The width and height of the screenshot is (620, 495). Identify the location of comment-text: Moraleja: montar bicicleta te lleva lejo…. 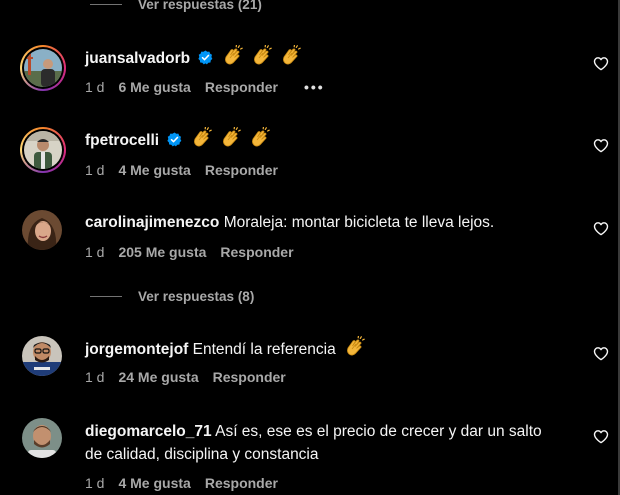
(359, 222).